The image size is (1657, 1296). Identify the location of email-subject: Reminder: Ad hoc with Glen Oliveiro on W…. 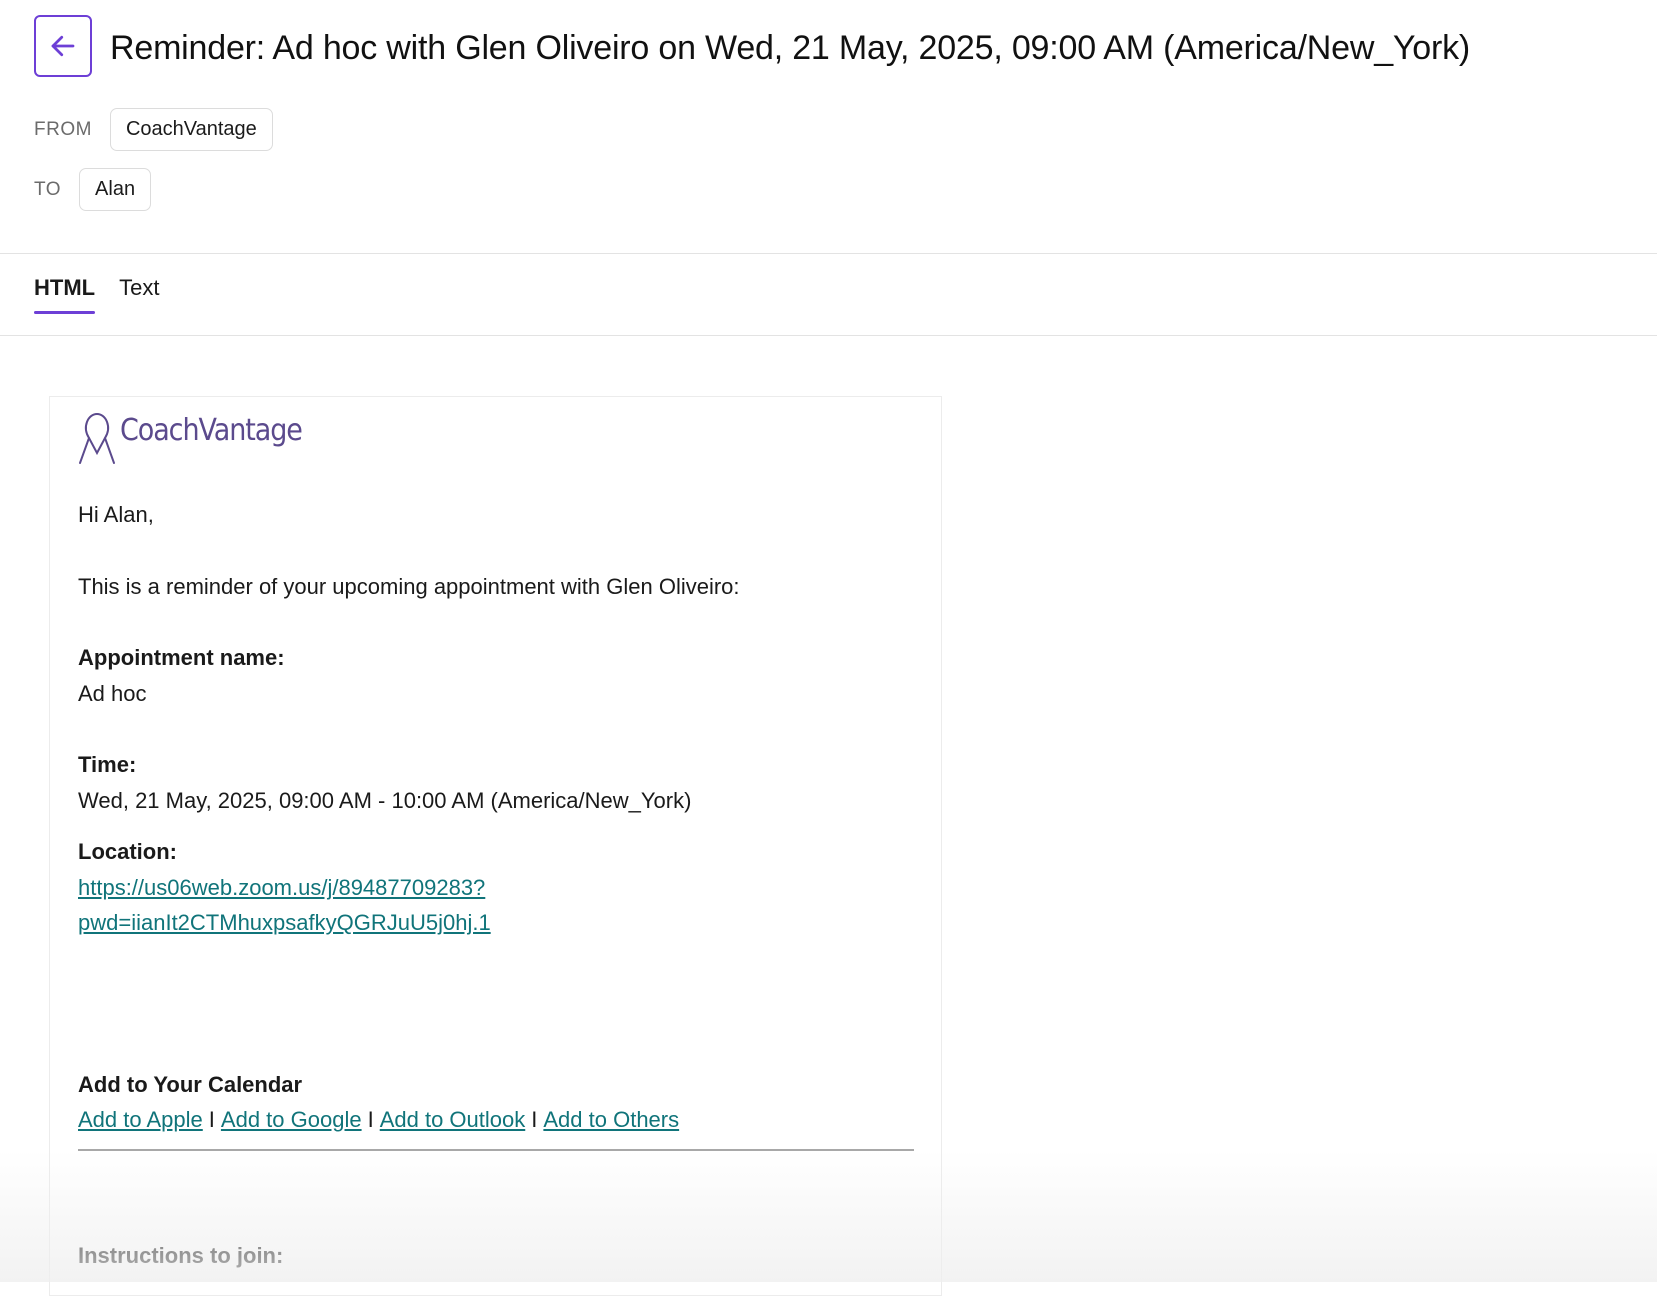
(790, 48).